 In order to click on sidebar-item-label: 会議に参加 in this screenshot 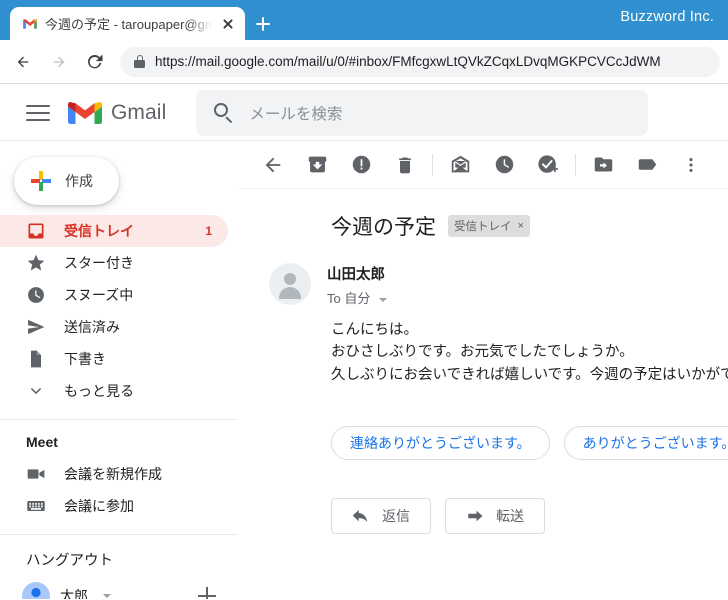, I will do `click(99, 506)`.